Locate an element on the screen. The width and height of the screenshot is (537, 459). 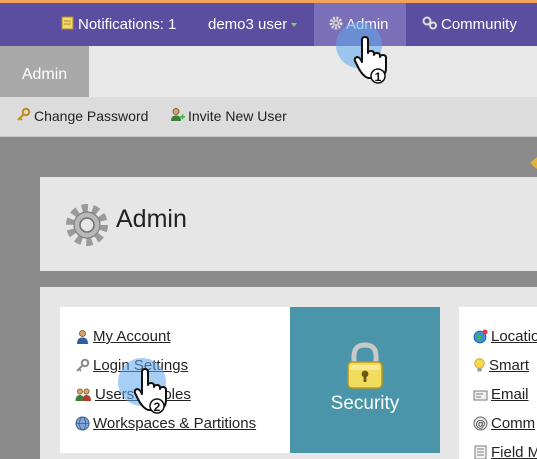
smart-link: Smart is located at coordinates (505, 371).